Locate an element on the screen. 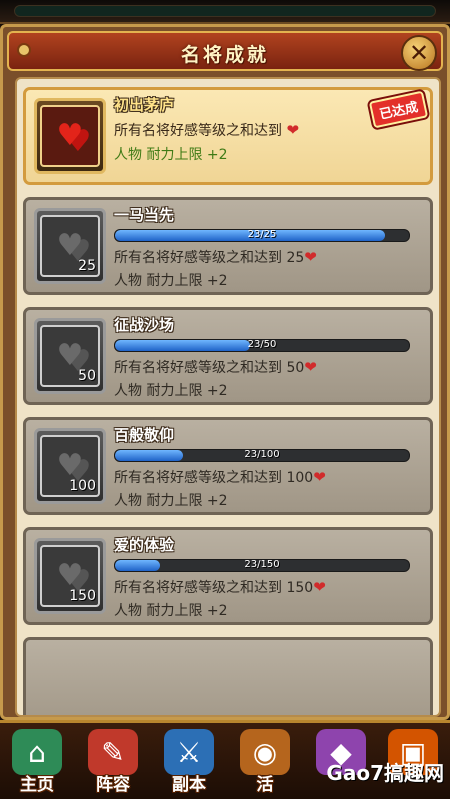  achievement-desc: 所有名将好感等级之和达到 100❤ is located at coordinates (220, 477).